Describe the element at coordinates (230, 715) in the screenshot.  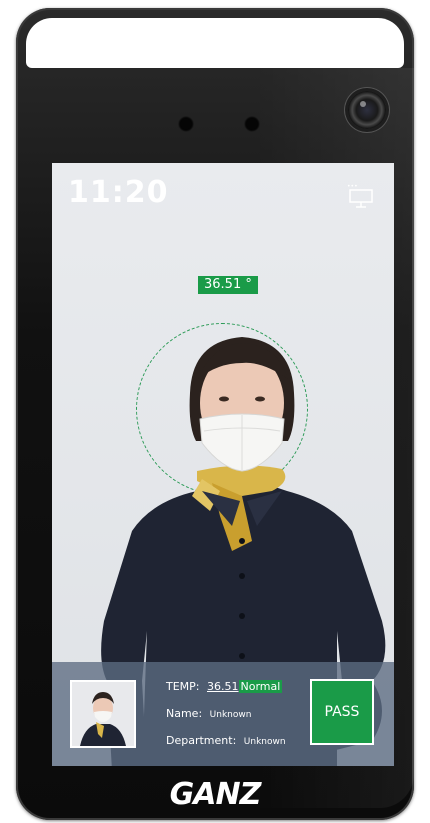
I see `name-value: Unknown` at that location.